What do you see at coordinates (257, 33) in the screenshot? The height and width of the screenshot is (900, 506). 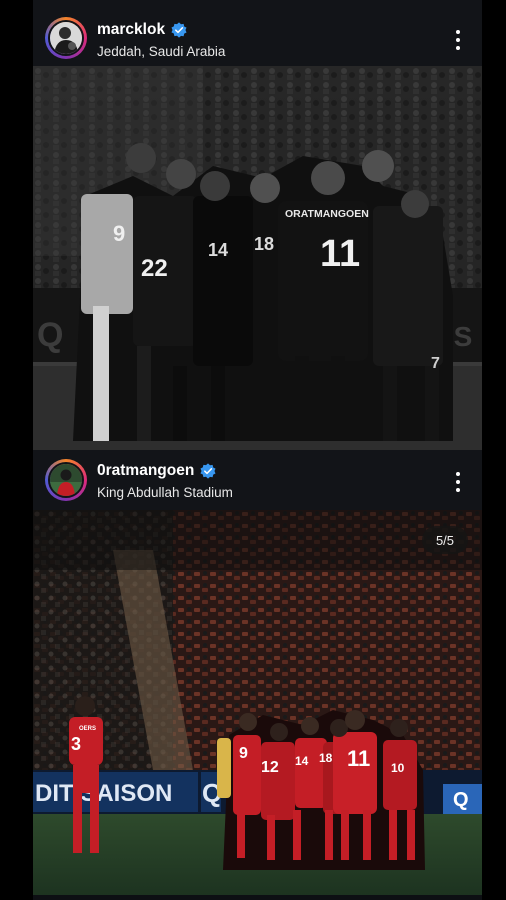 I see `post-header: marcklok Jeddah, Saudi Arabia` at bounding box center [257, 33].